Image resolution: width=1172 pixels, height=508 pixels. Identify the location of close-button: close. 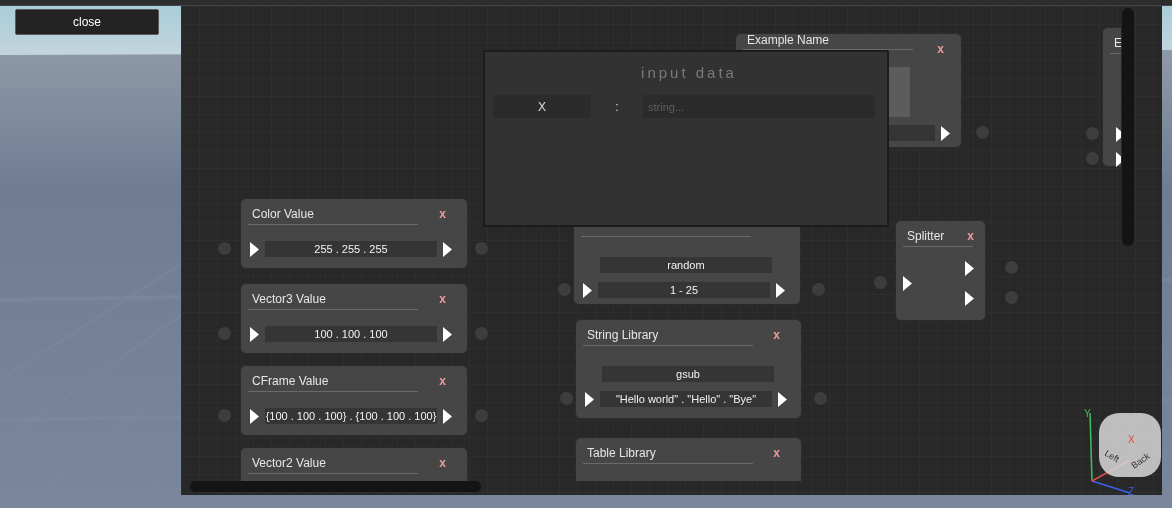
(87, 22).